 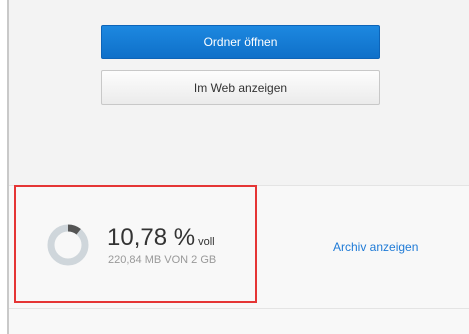 I want to click on open-folder-button: Ordner öffnen, so click(x=240, y=42).